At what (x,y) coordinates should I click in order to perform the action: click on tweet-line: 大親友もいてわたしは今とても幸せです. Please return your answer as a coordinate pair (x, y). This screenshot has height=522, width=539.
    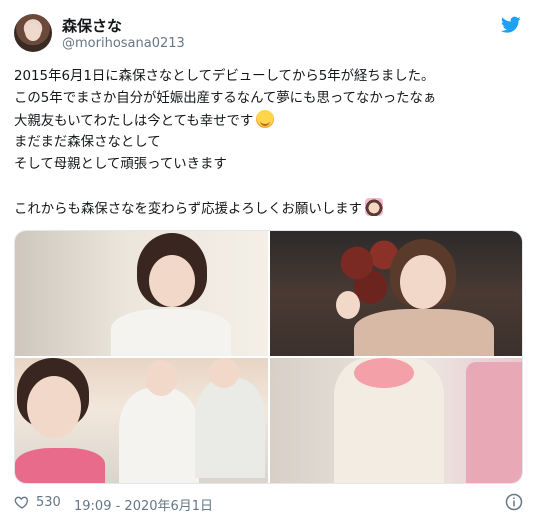
    Looking at the image, I should click on (269, 121).